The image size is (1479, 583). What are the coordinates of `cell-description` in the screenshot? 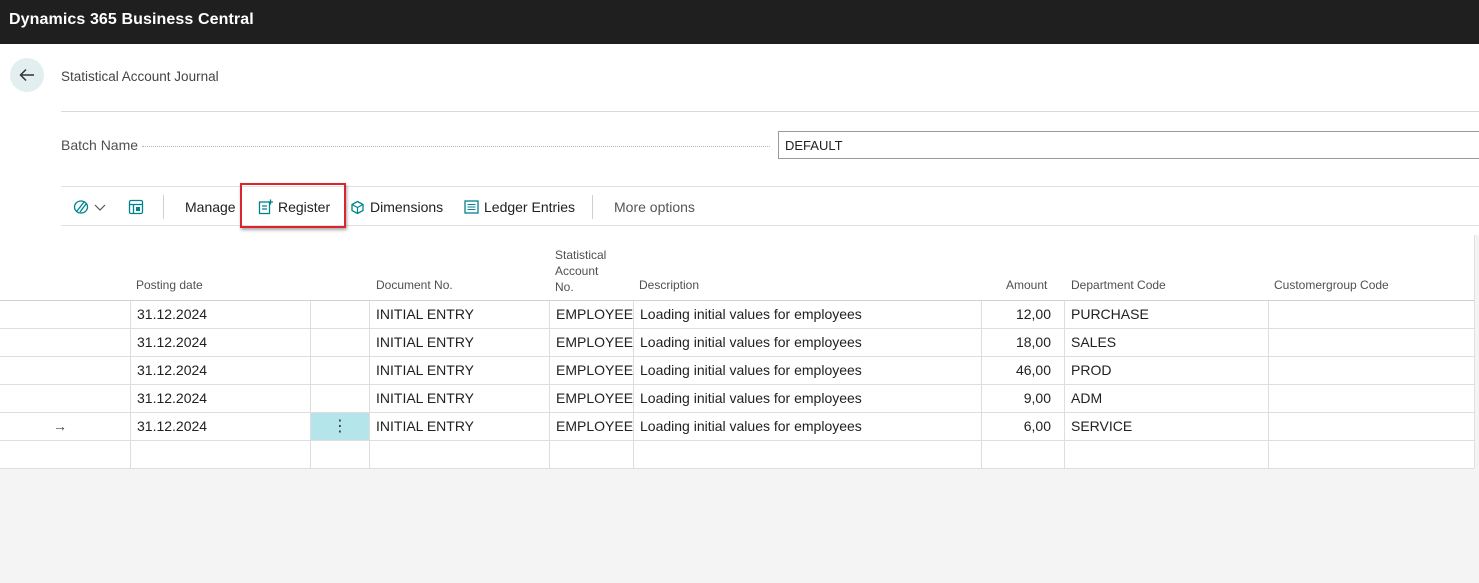 It's located at (807, 454).